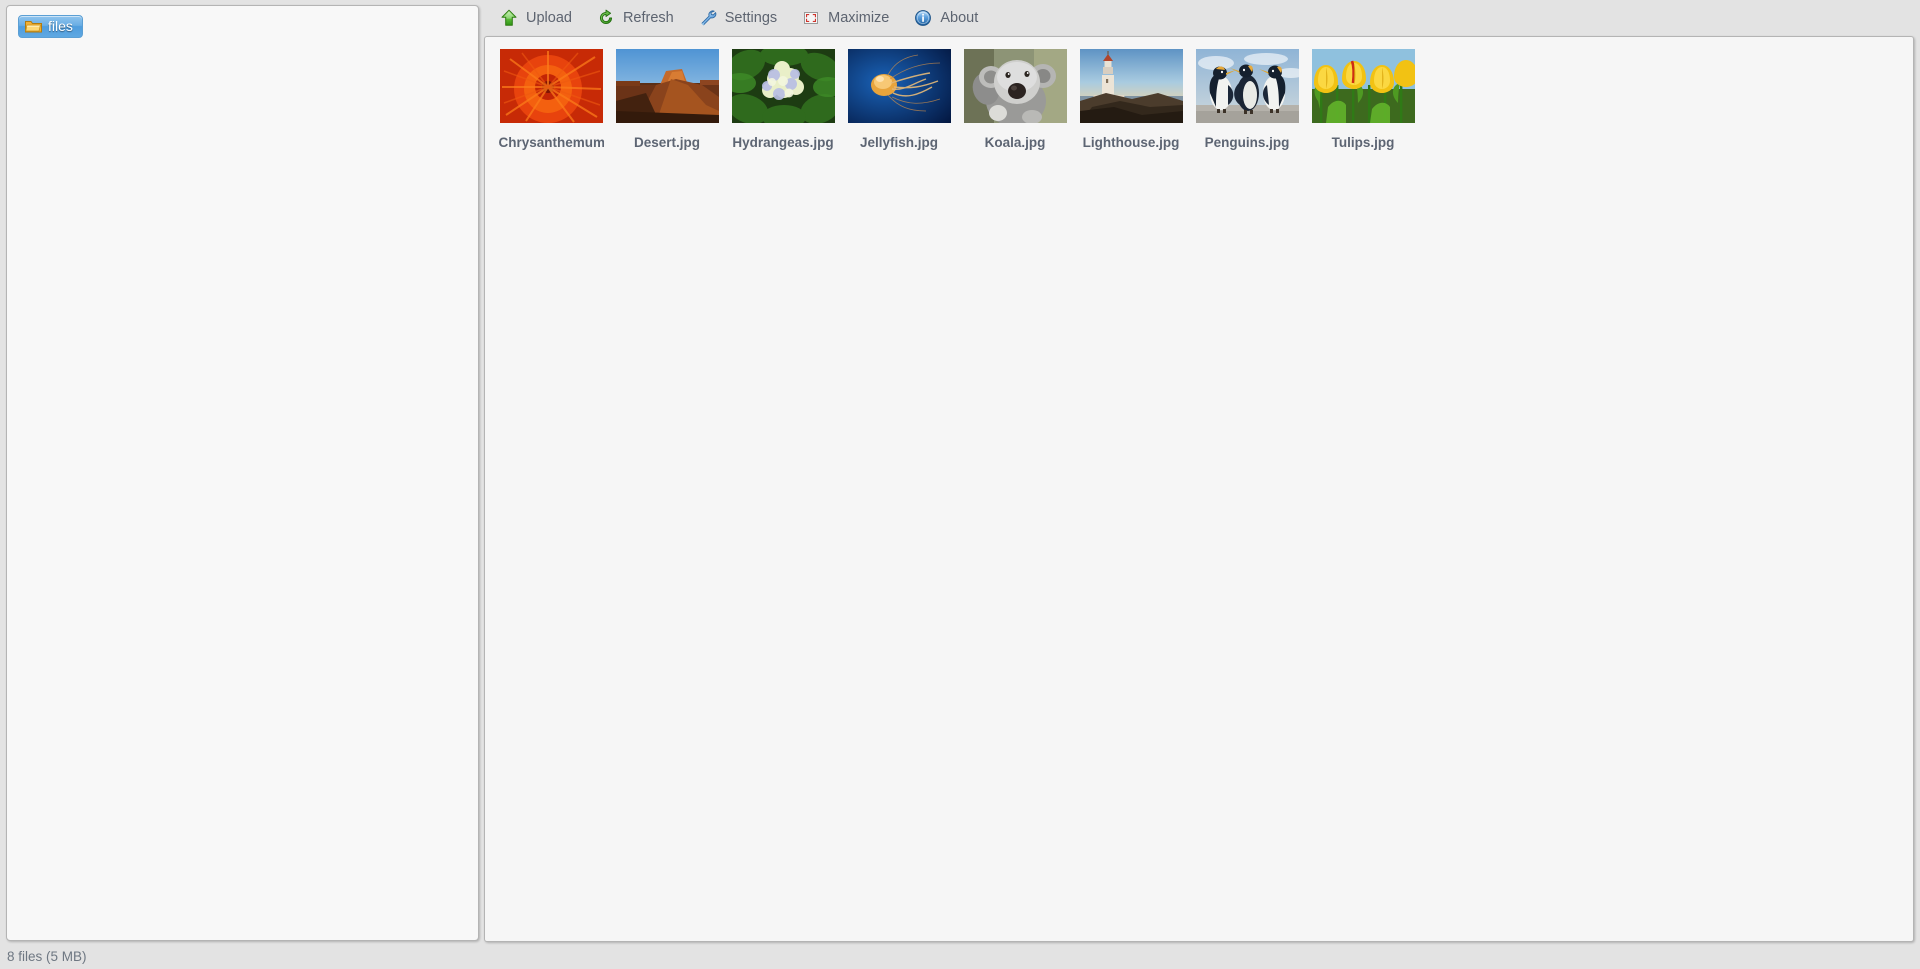  What do you see at coordinates (1202, 18) in the screenshot?
I see `toolbar: Upload Refresh Settings Maximize About` at bounding box center [1202, 18].